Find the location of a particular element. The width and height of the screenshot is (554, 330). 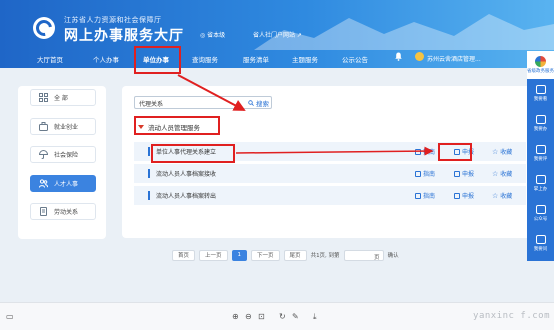

sidebar-item-label: 全 部 is located at coordinates (61, 98).